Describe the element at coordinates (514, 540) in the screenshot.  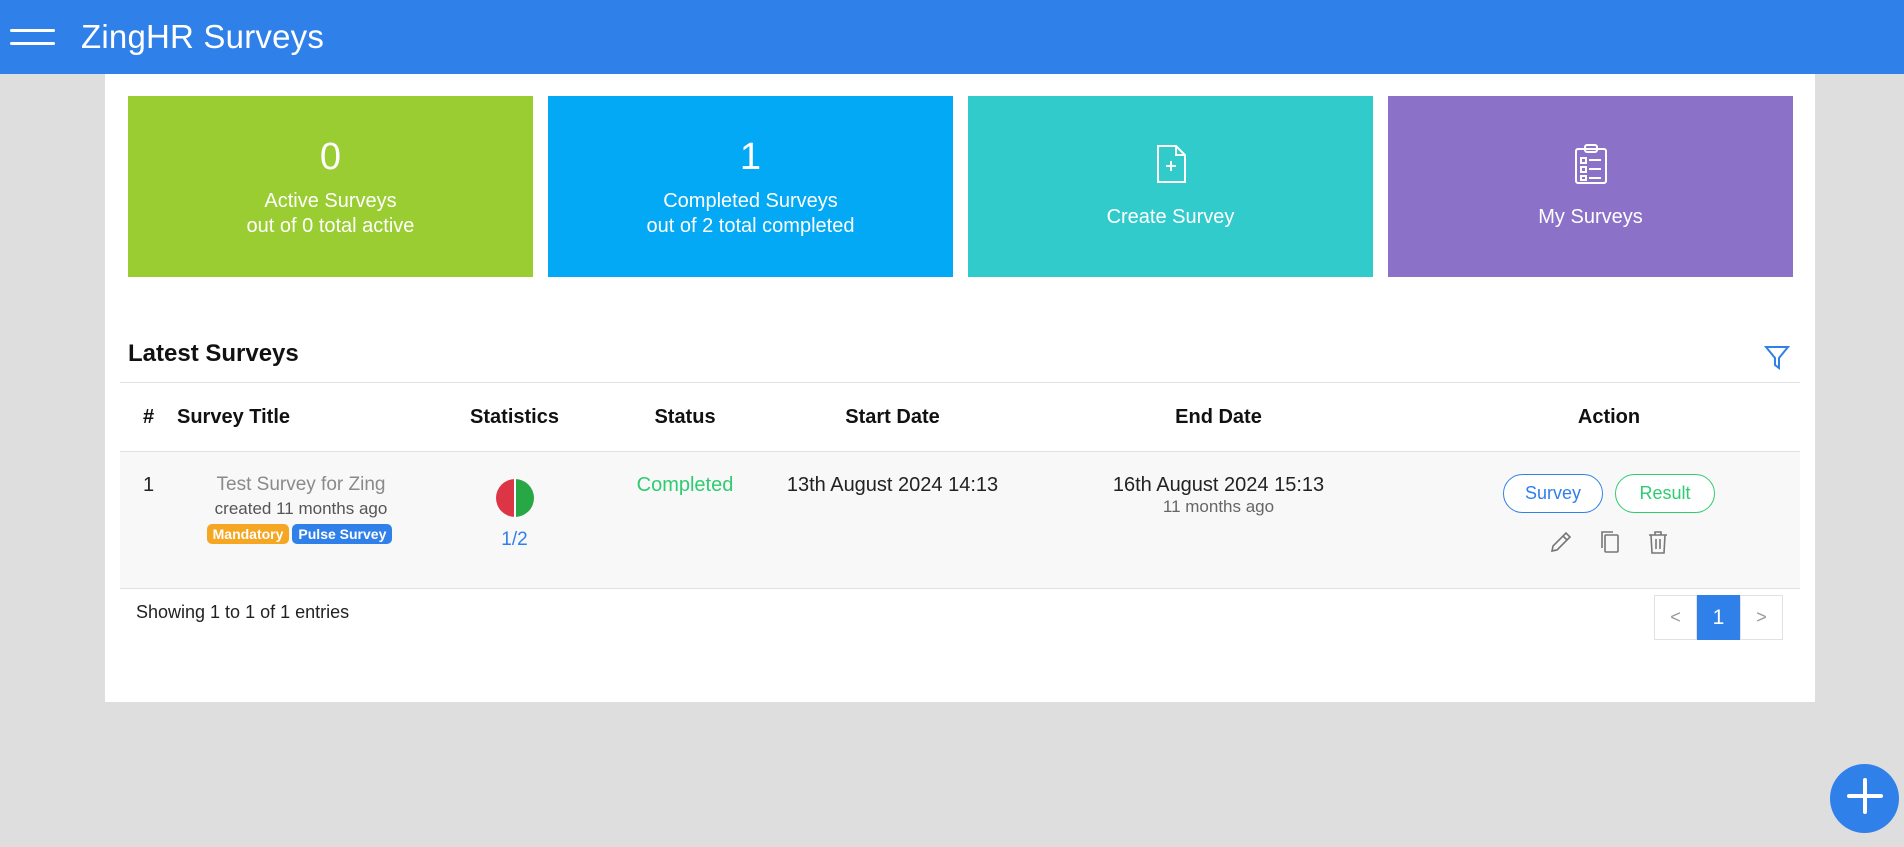
I see `stats-fraction: 1/2` at that location.